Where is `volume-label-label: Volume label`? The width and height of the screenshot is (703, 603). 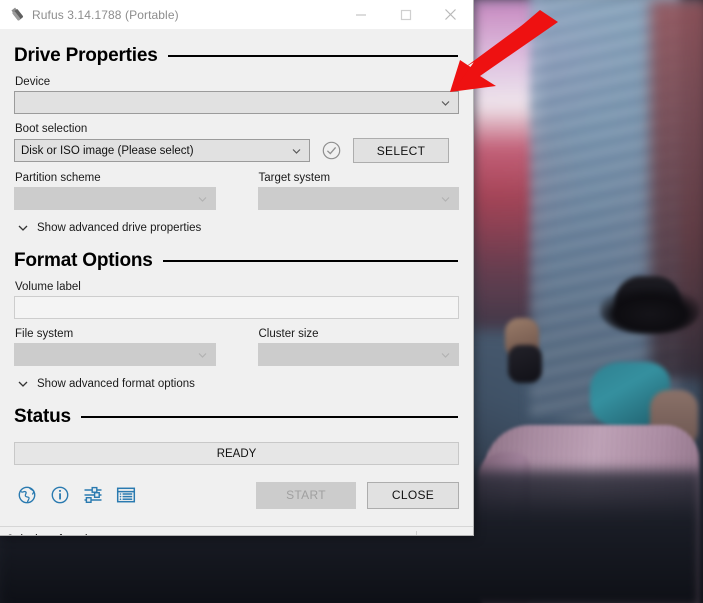
volume-label-label: Volume label is located at coordinates (48, 287).